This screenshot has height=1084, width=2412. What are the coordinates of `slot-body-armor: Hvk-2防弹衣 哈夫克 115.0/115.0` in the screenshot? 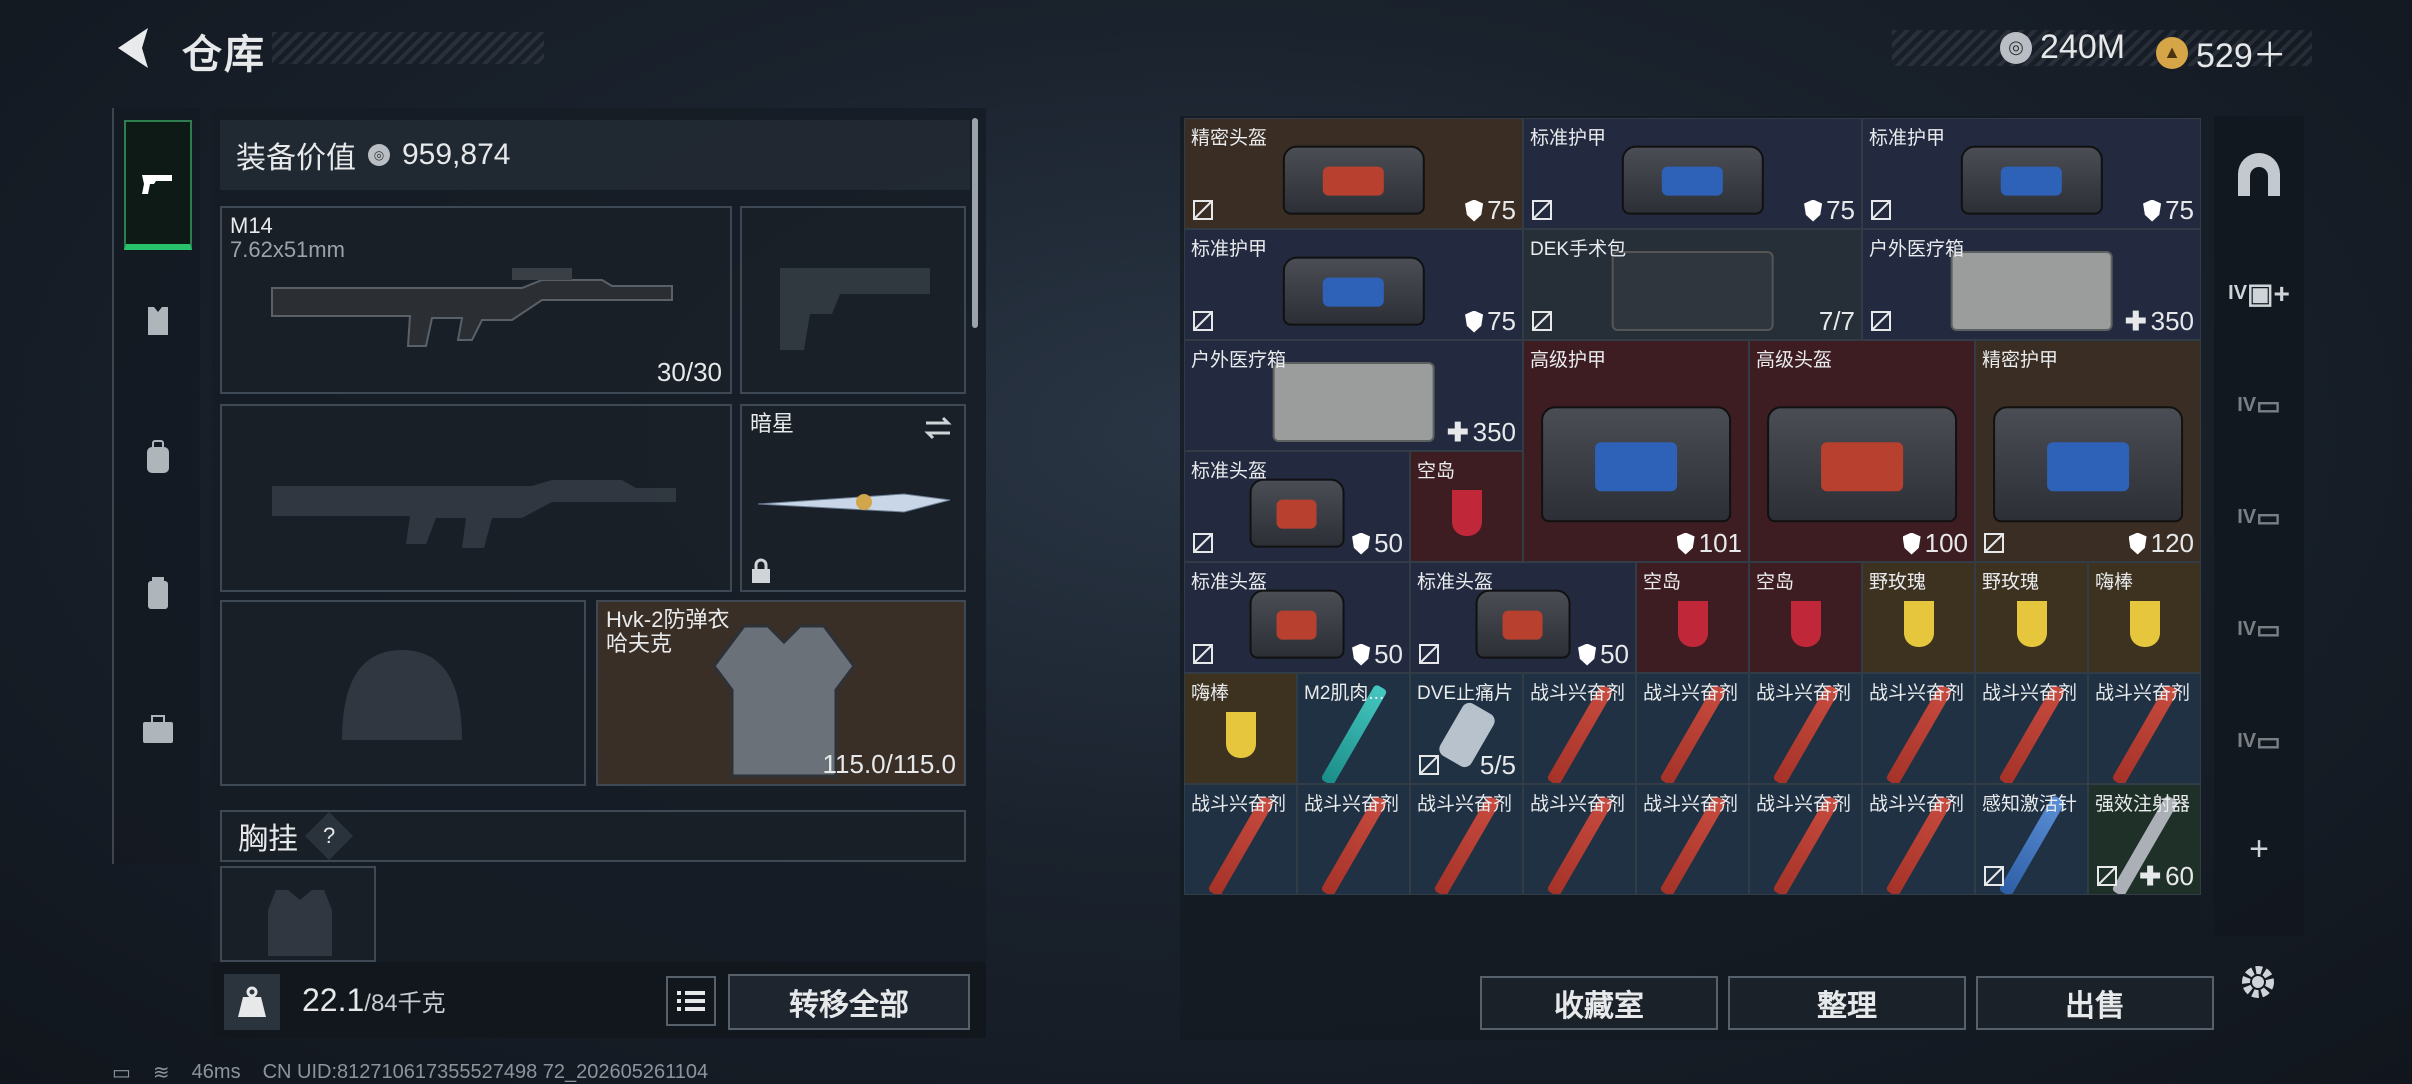 It's located at (781, 693).